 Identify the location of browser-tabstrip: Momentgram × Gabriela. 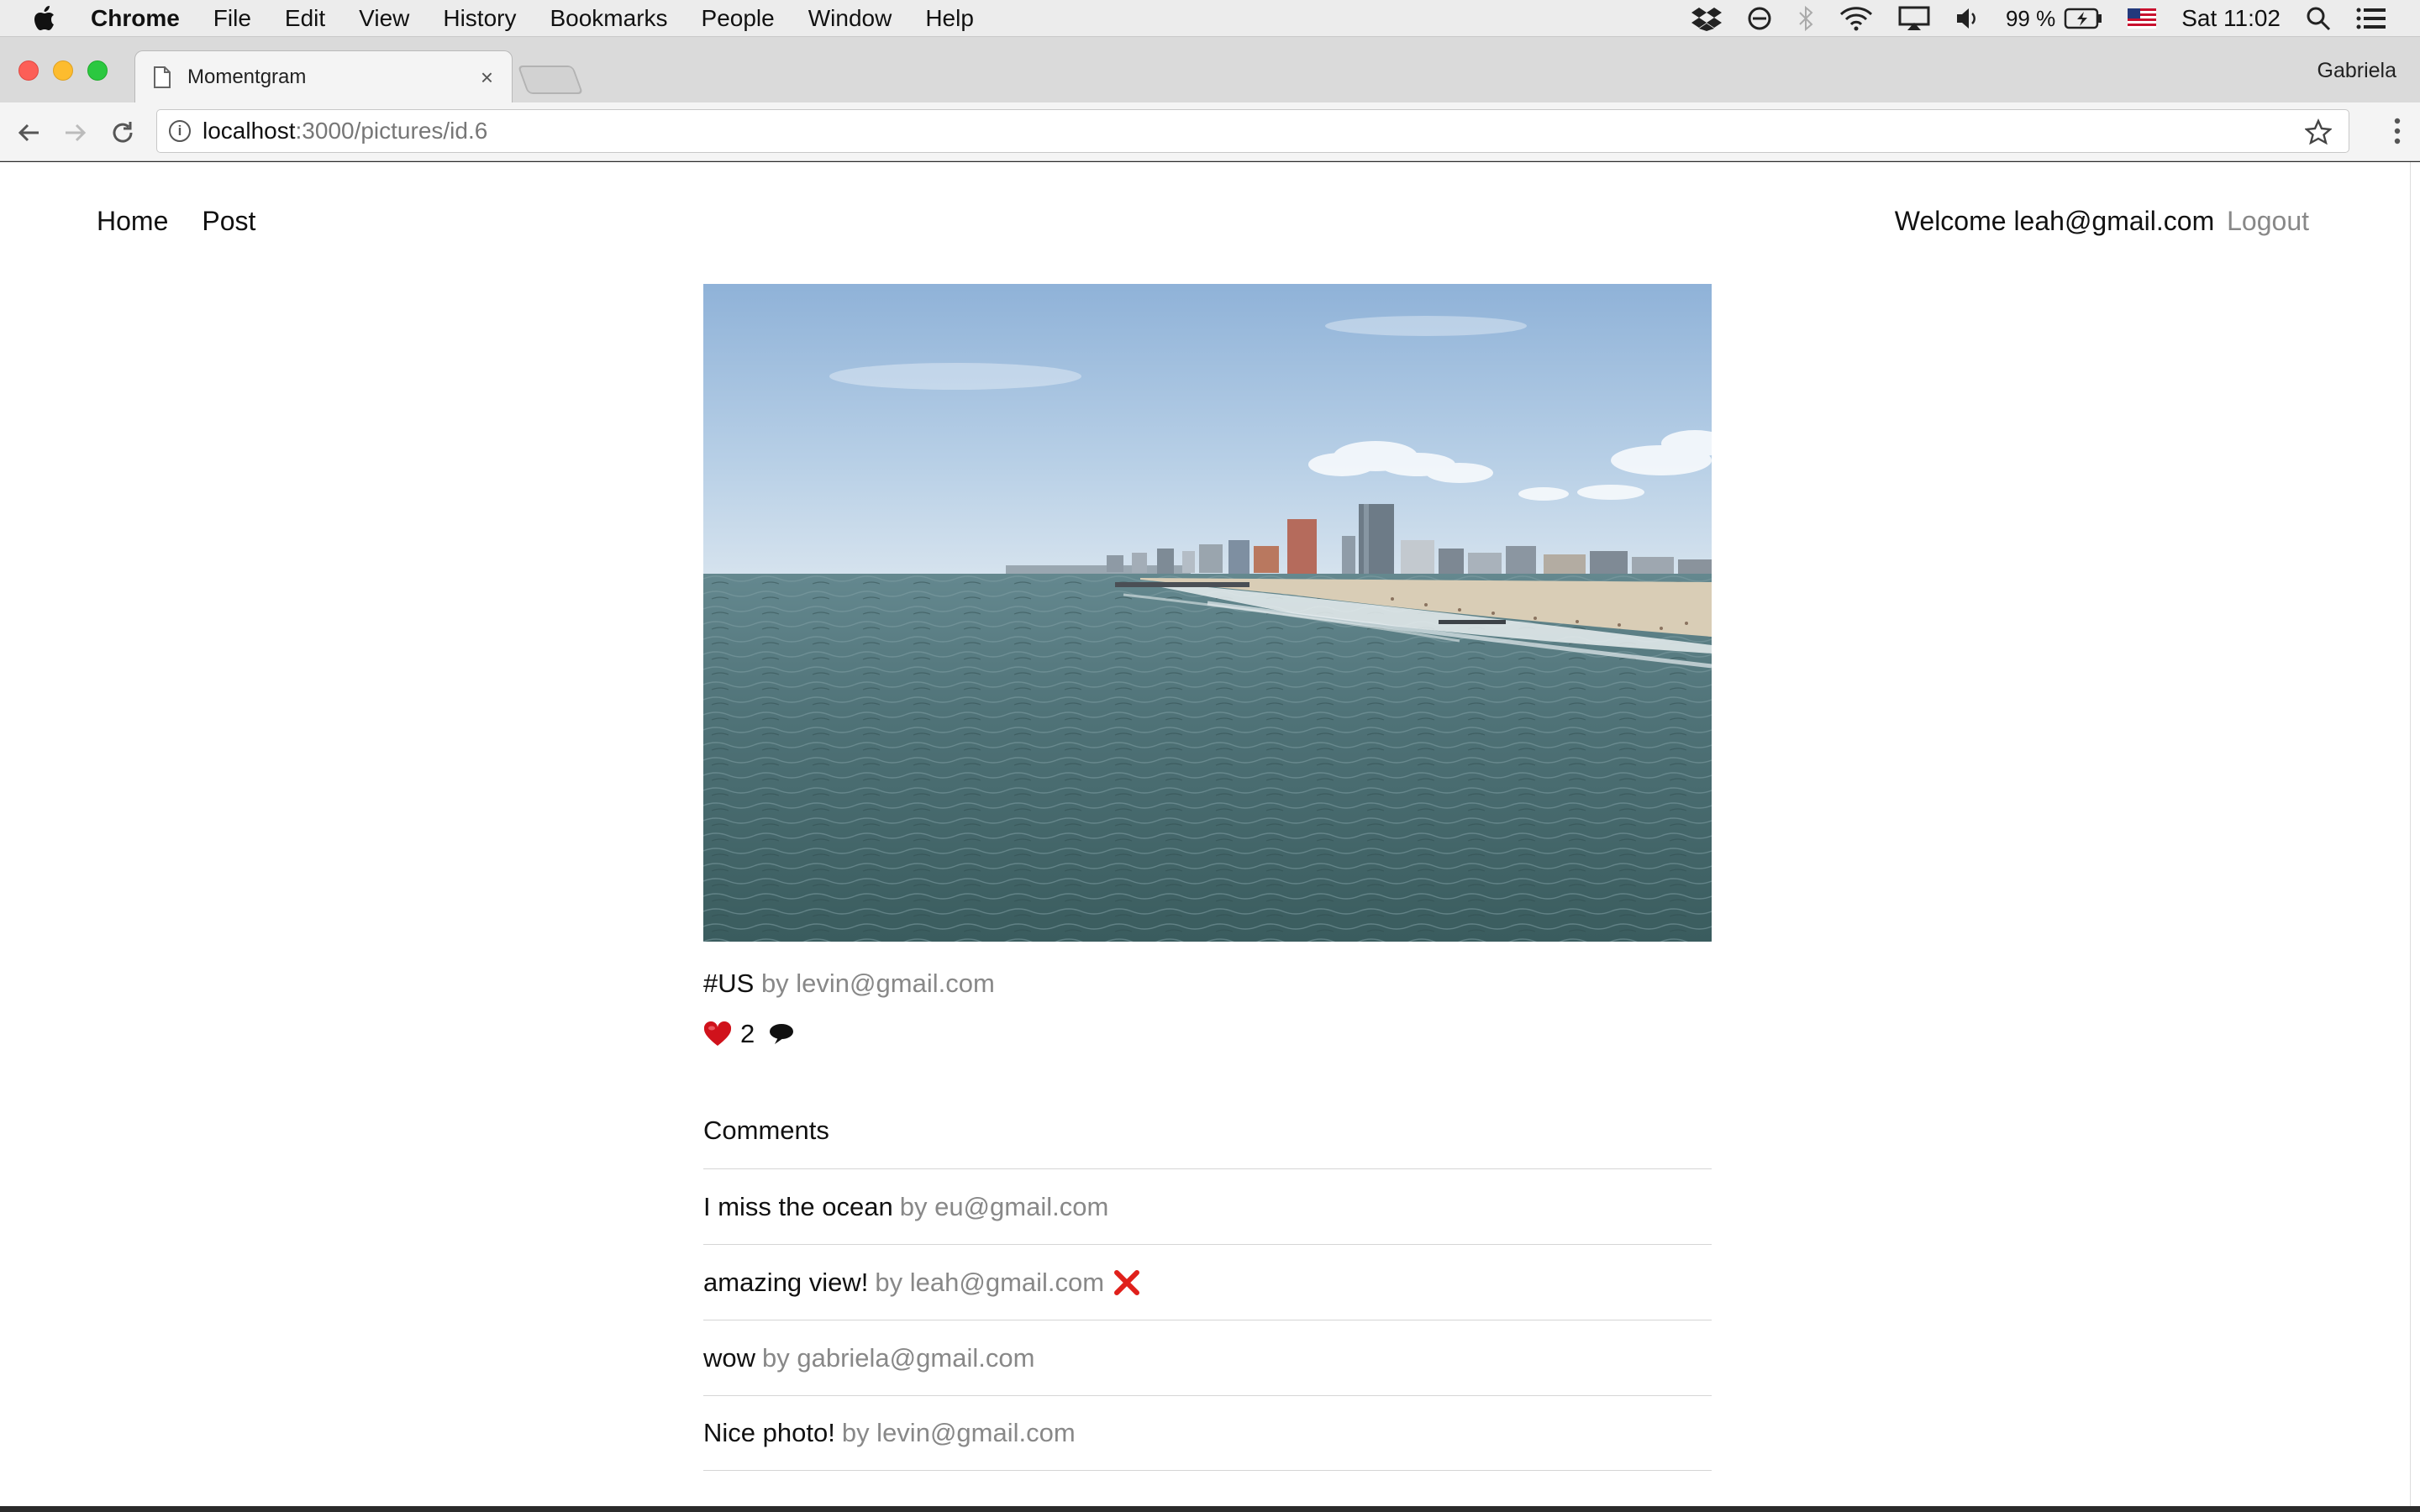
(1210, 69).